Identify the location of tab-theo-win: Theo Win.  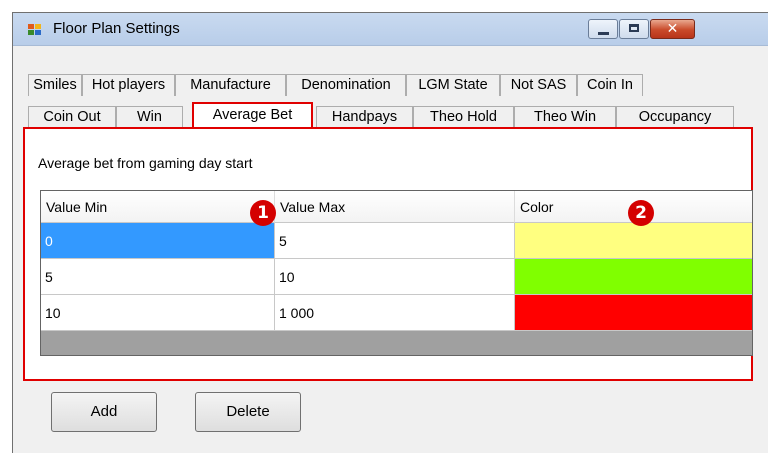
(565, 117).